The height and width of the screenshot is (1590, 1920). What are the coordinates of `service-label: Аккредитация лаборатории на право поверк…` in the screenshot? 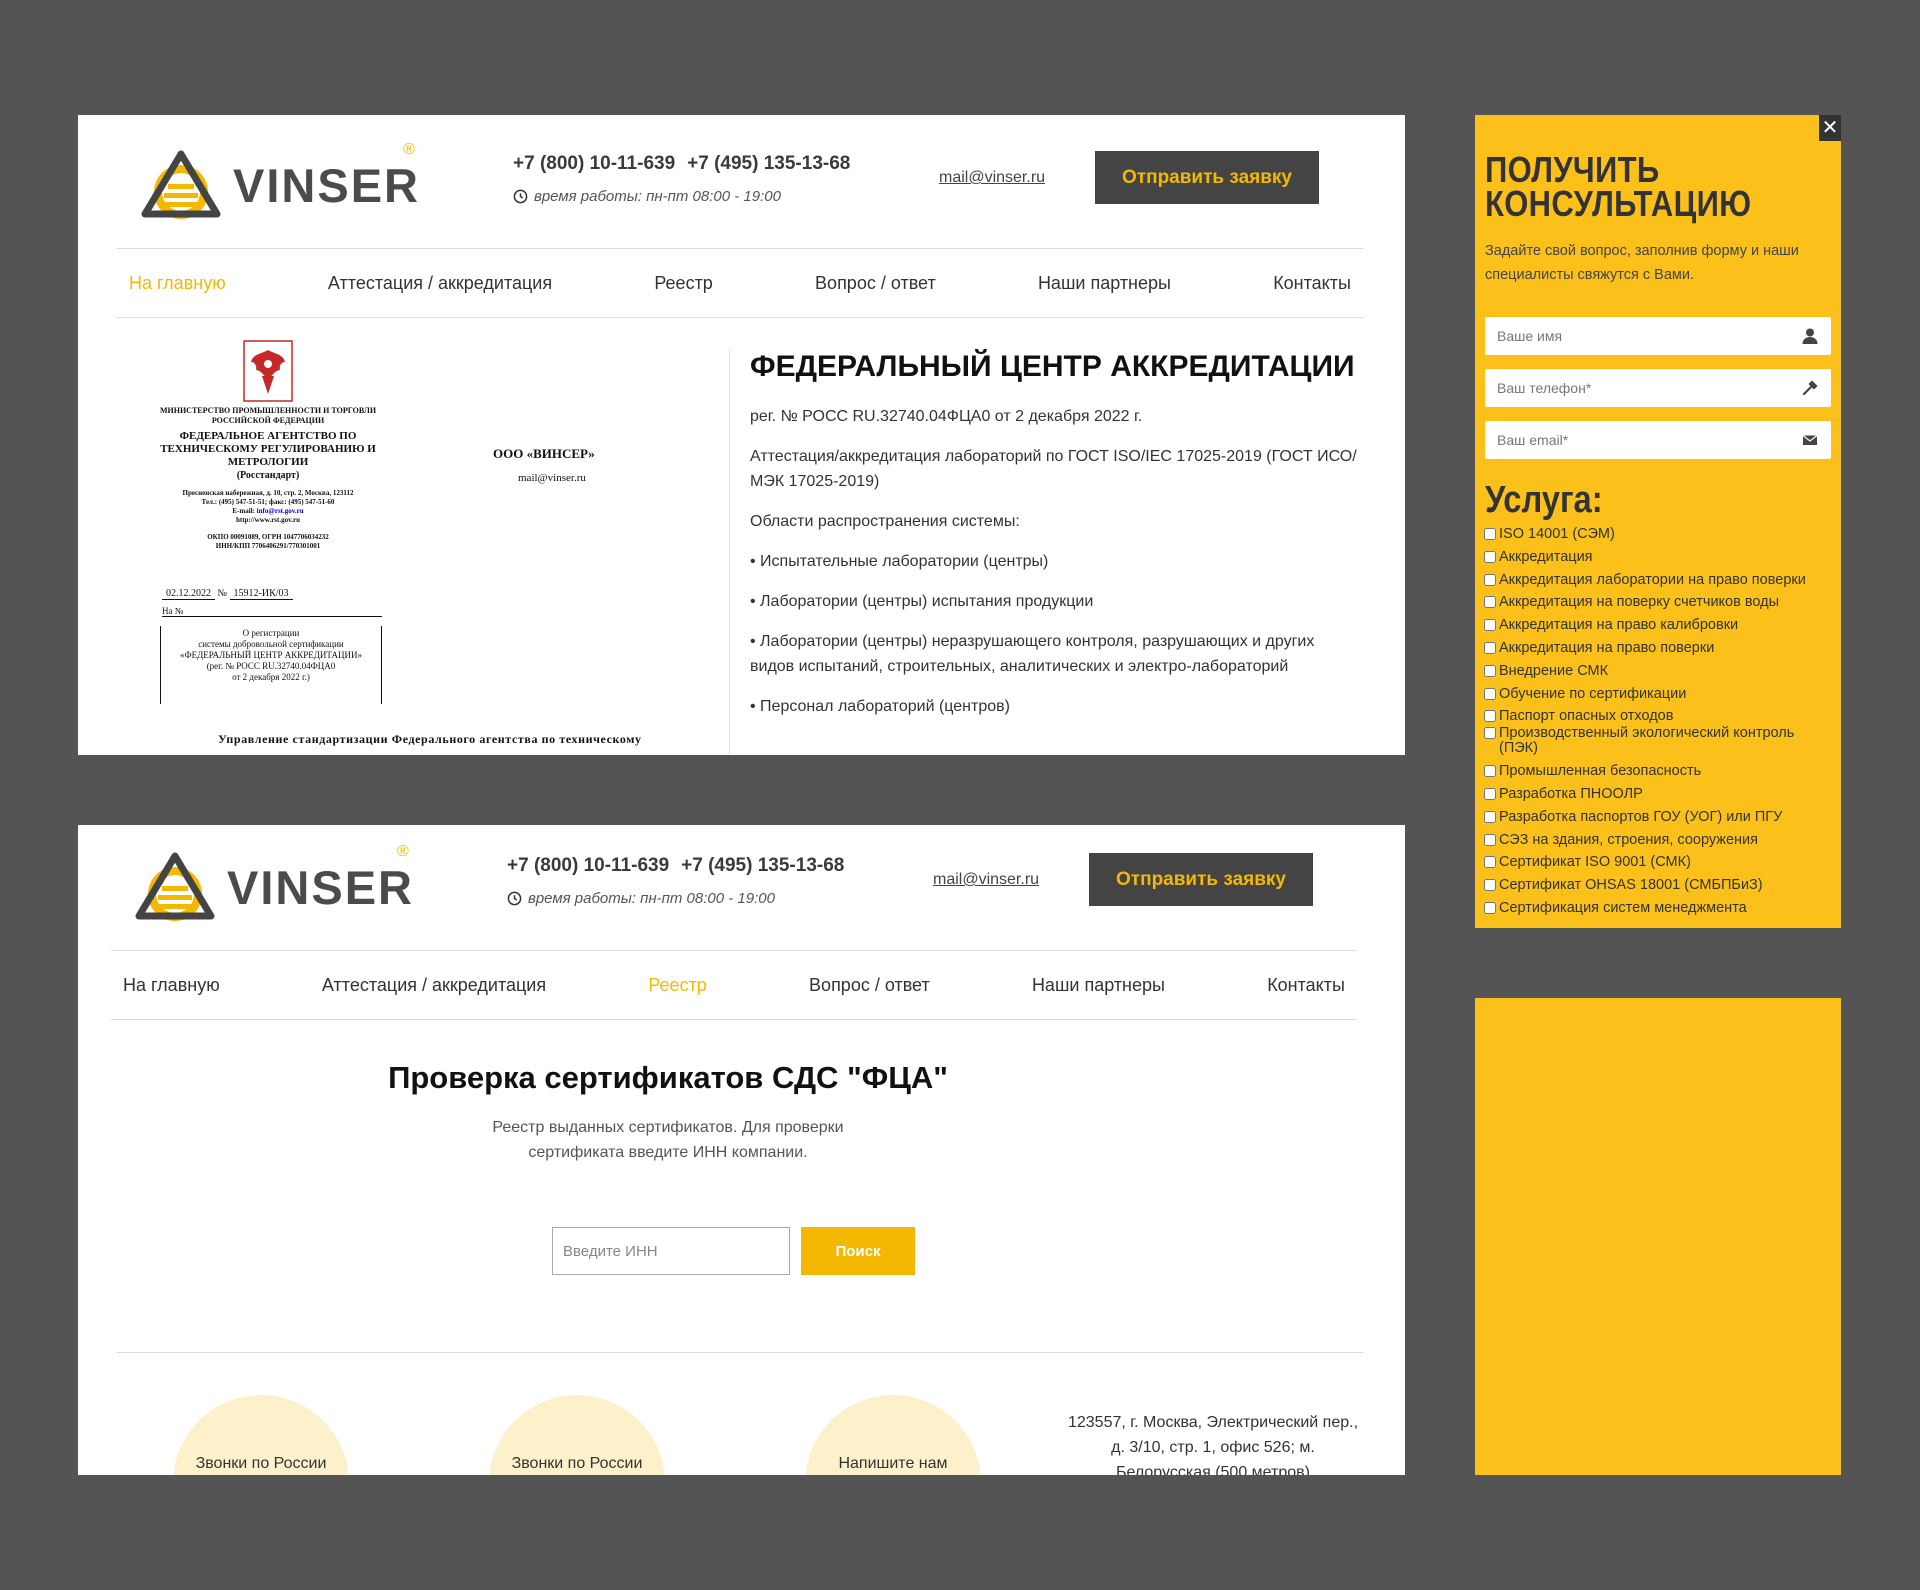 It's located at (1652, 579).